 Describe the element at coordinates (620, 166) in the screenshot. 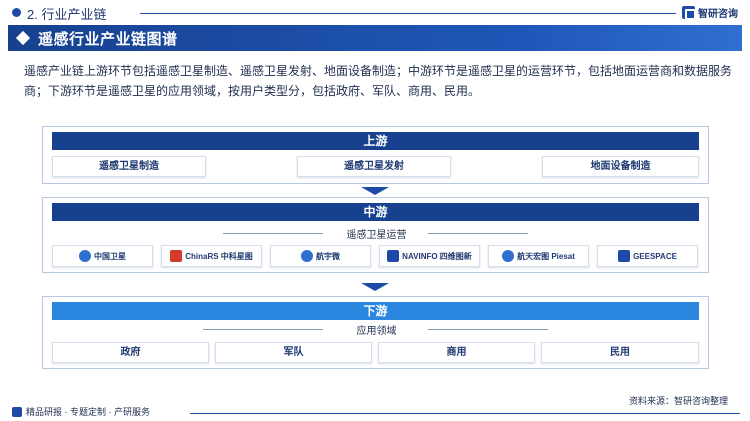

I see `upstream-item: 地面设备制造` at that location.